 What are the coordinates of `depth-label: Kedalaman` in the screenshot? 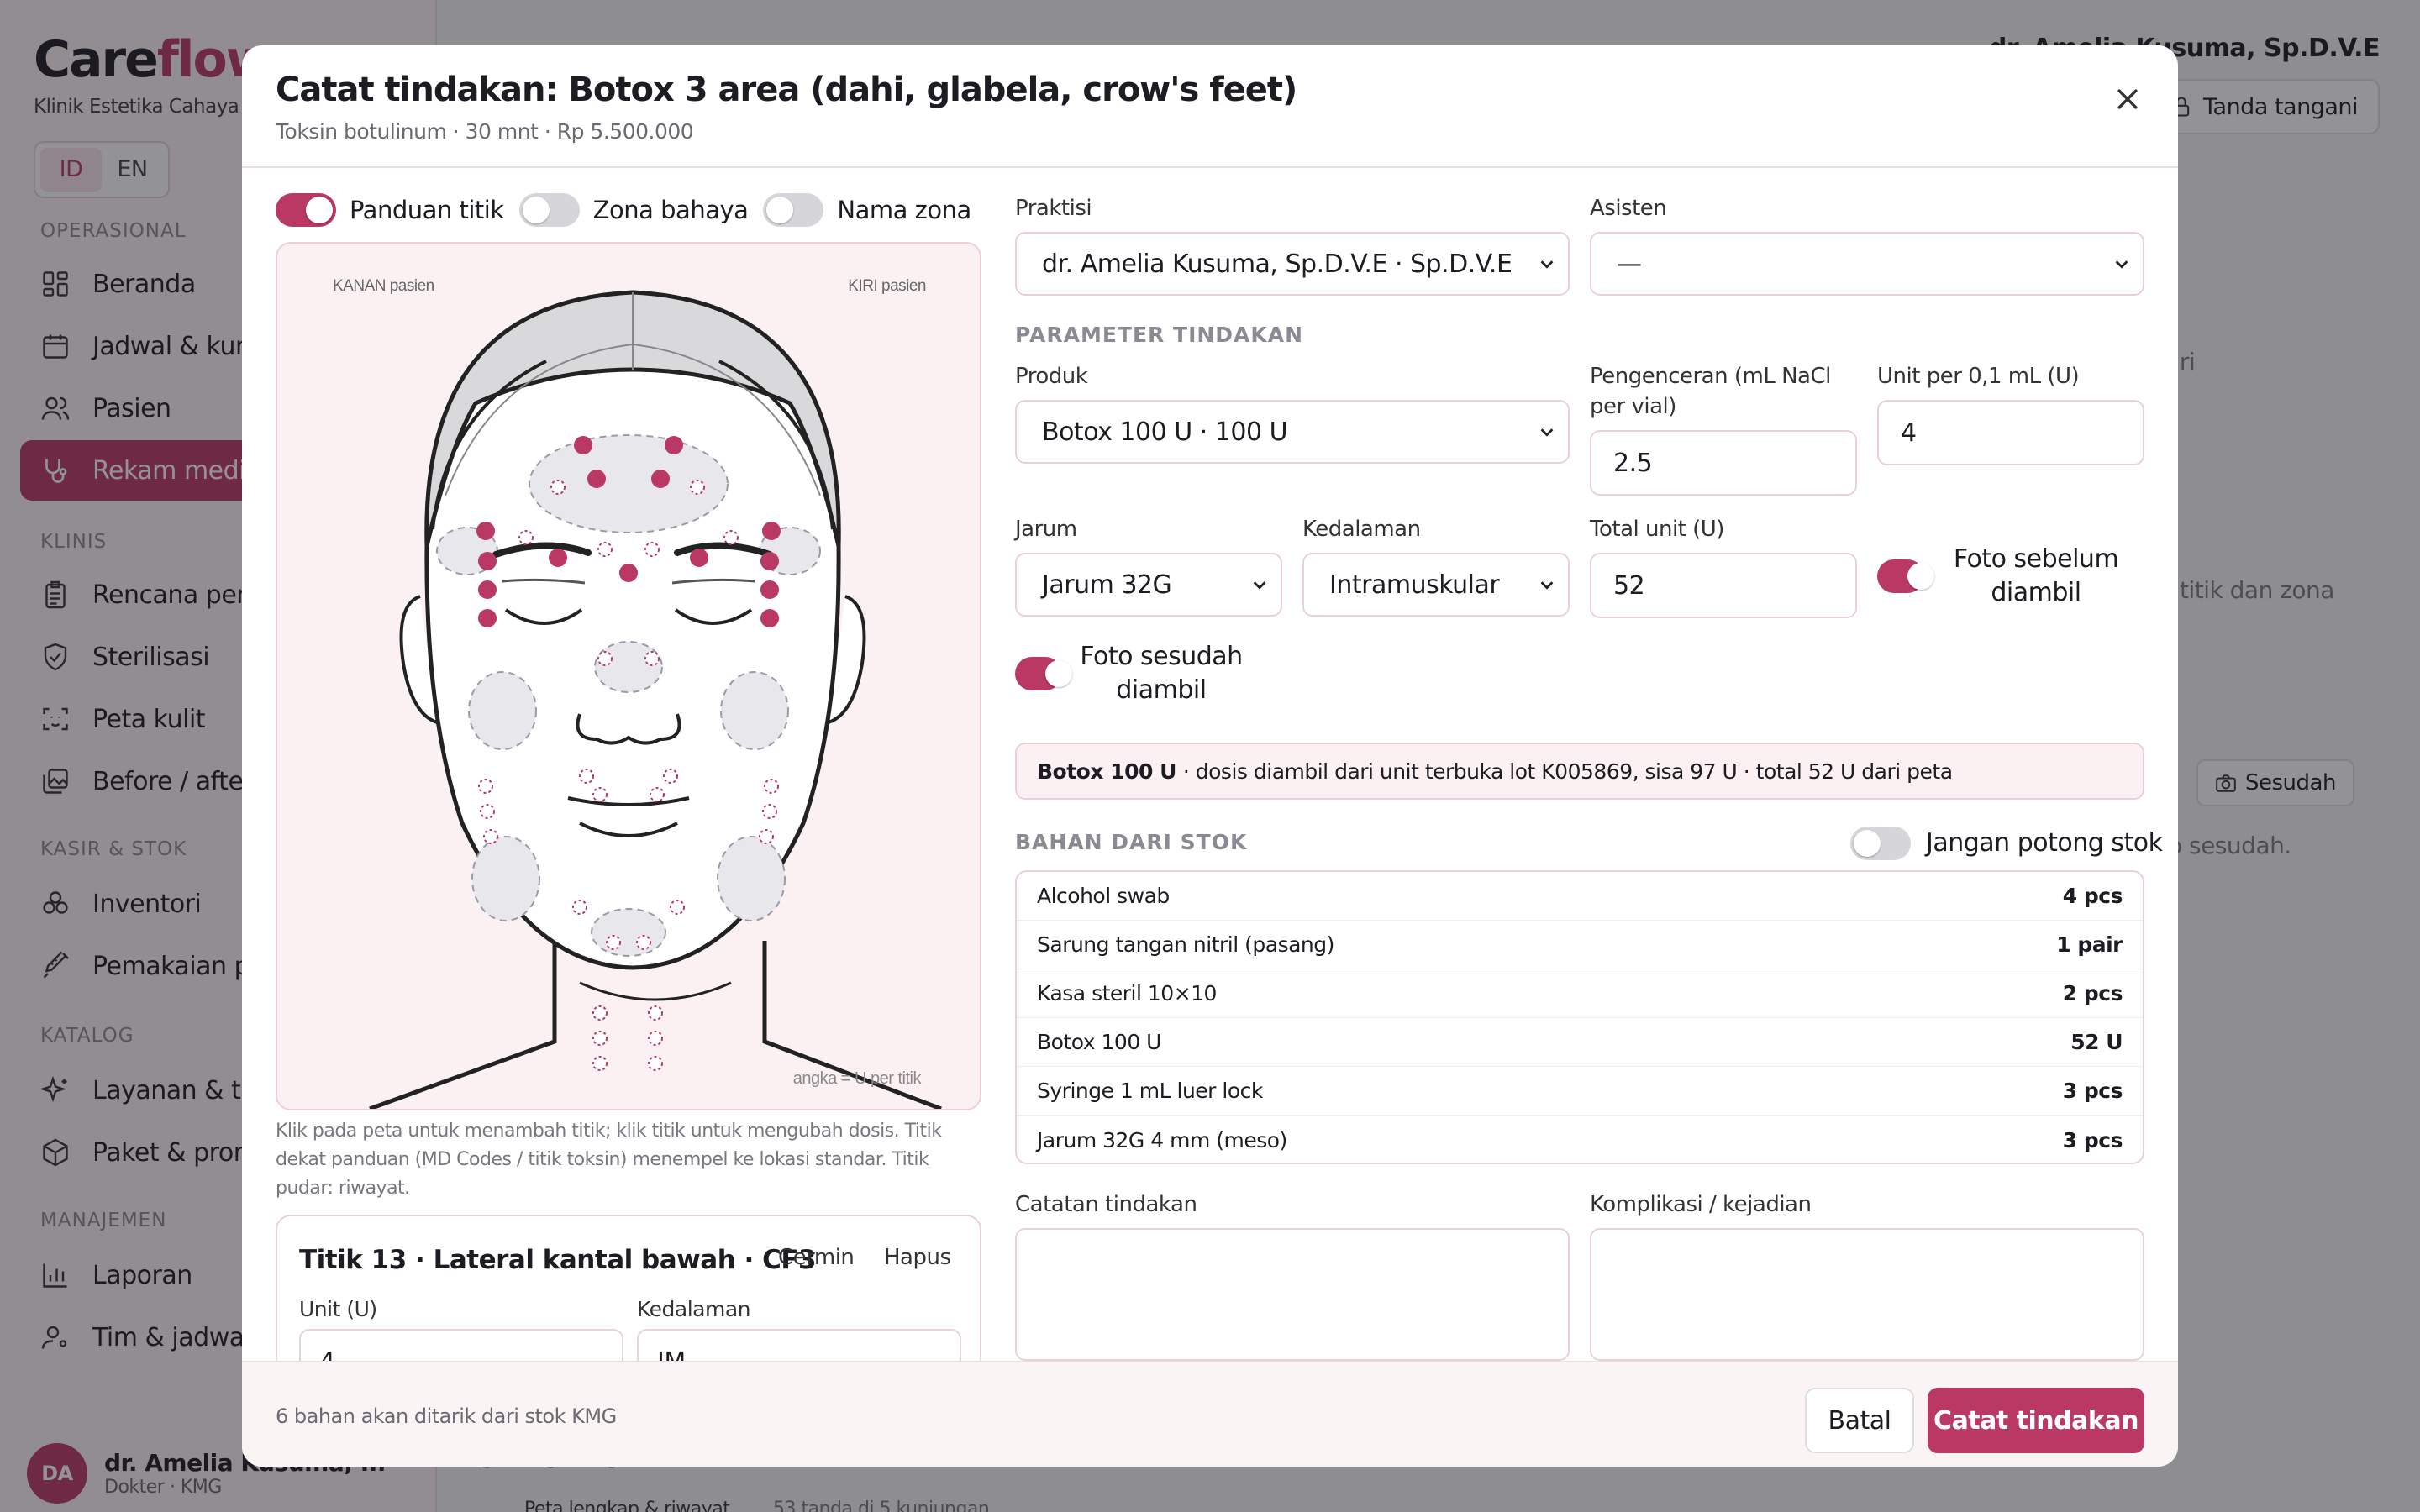 It's located at (1361, 529).